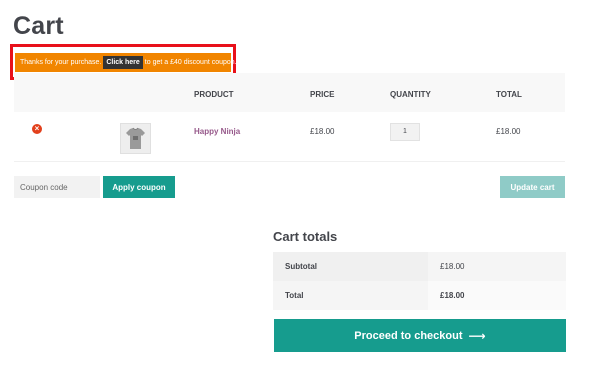 The height and width of the screenshot is (382, 600). I want to click on remove-icon: ×, so click(37, 129).